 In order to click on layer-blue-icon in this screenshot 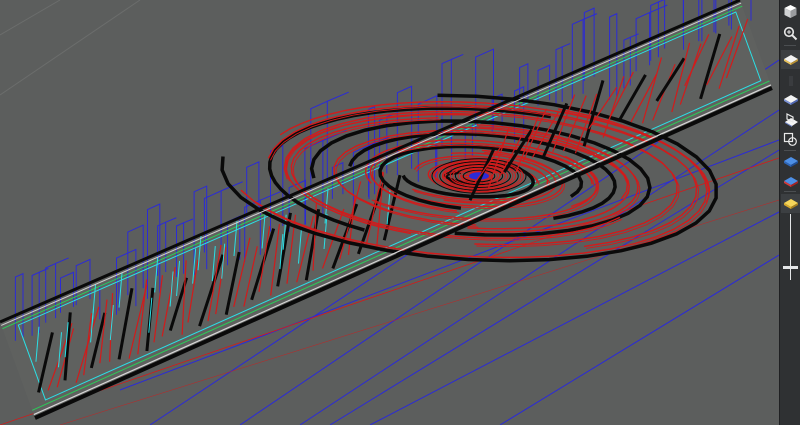, I will do `click(790, 161)`.